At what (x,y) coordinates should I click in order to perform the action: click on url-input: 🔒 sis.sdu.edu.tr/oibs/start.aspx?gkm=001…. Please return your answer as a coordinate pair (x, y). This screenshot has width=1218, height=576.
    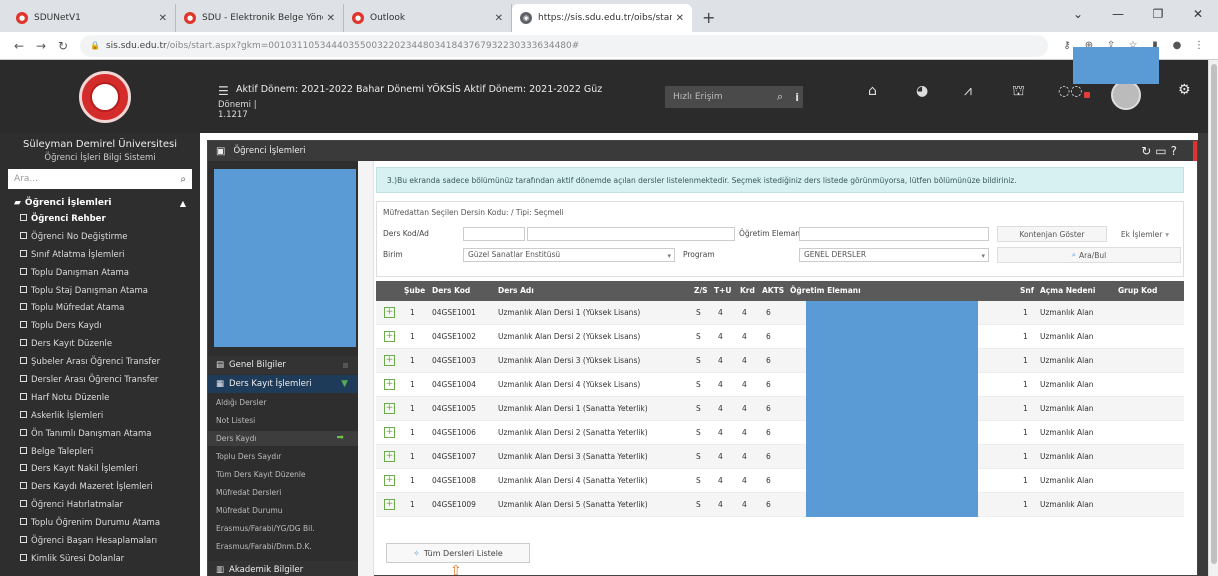
    Looking at the image, I should click on (564, 45).